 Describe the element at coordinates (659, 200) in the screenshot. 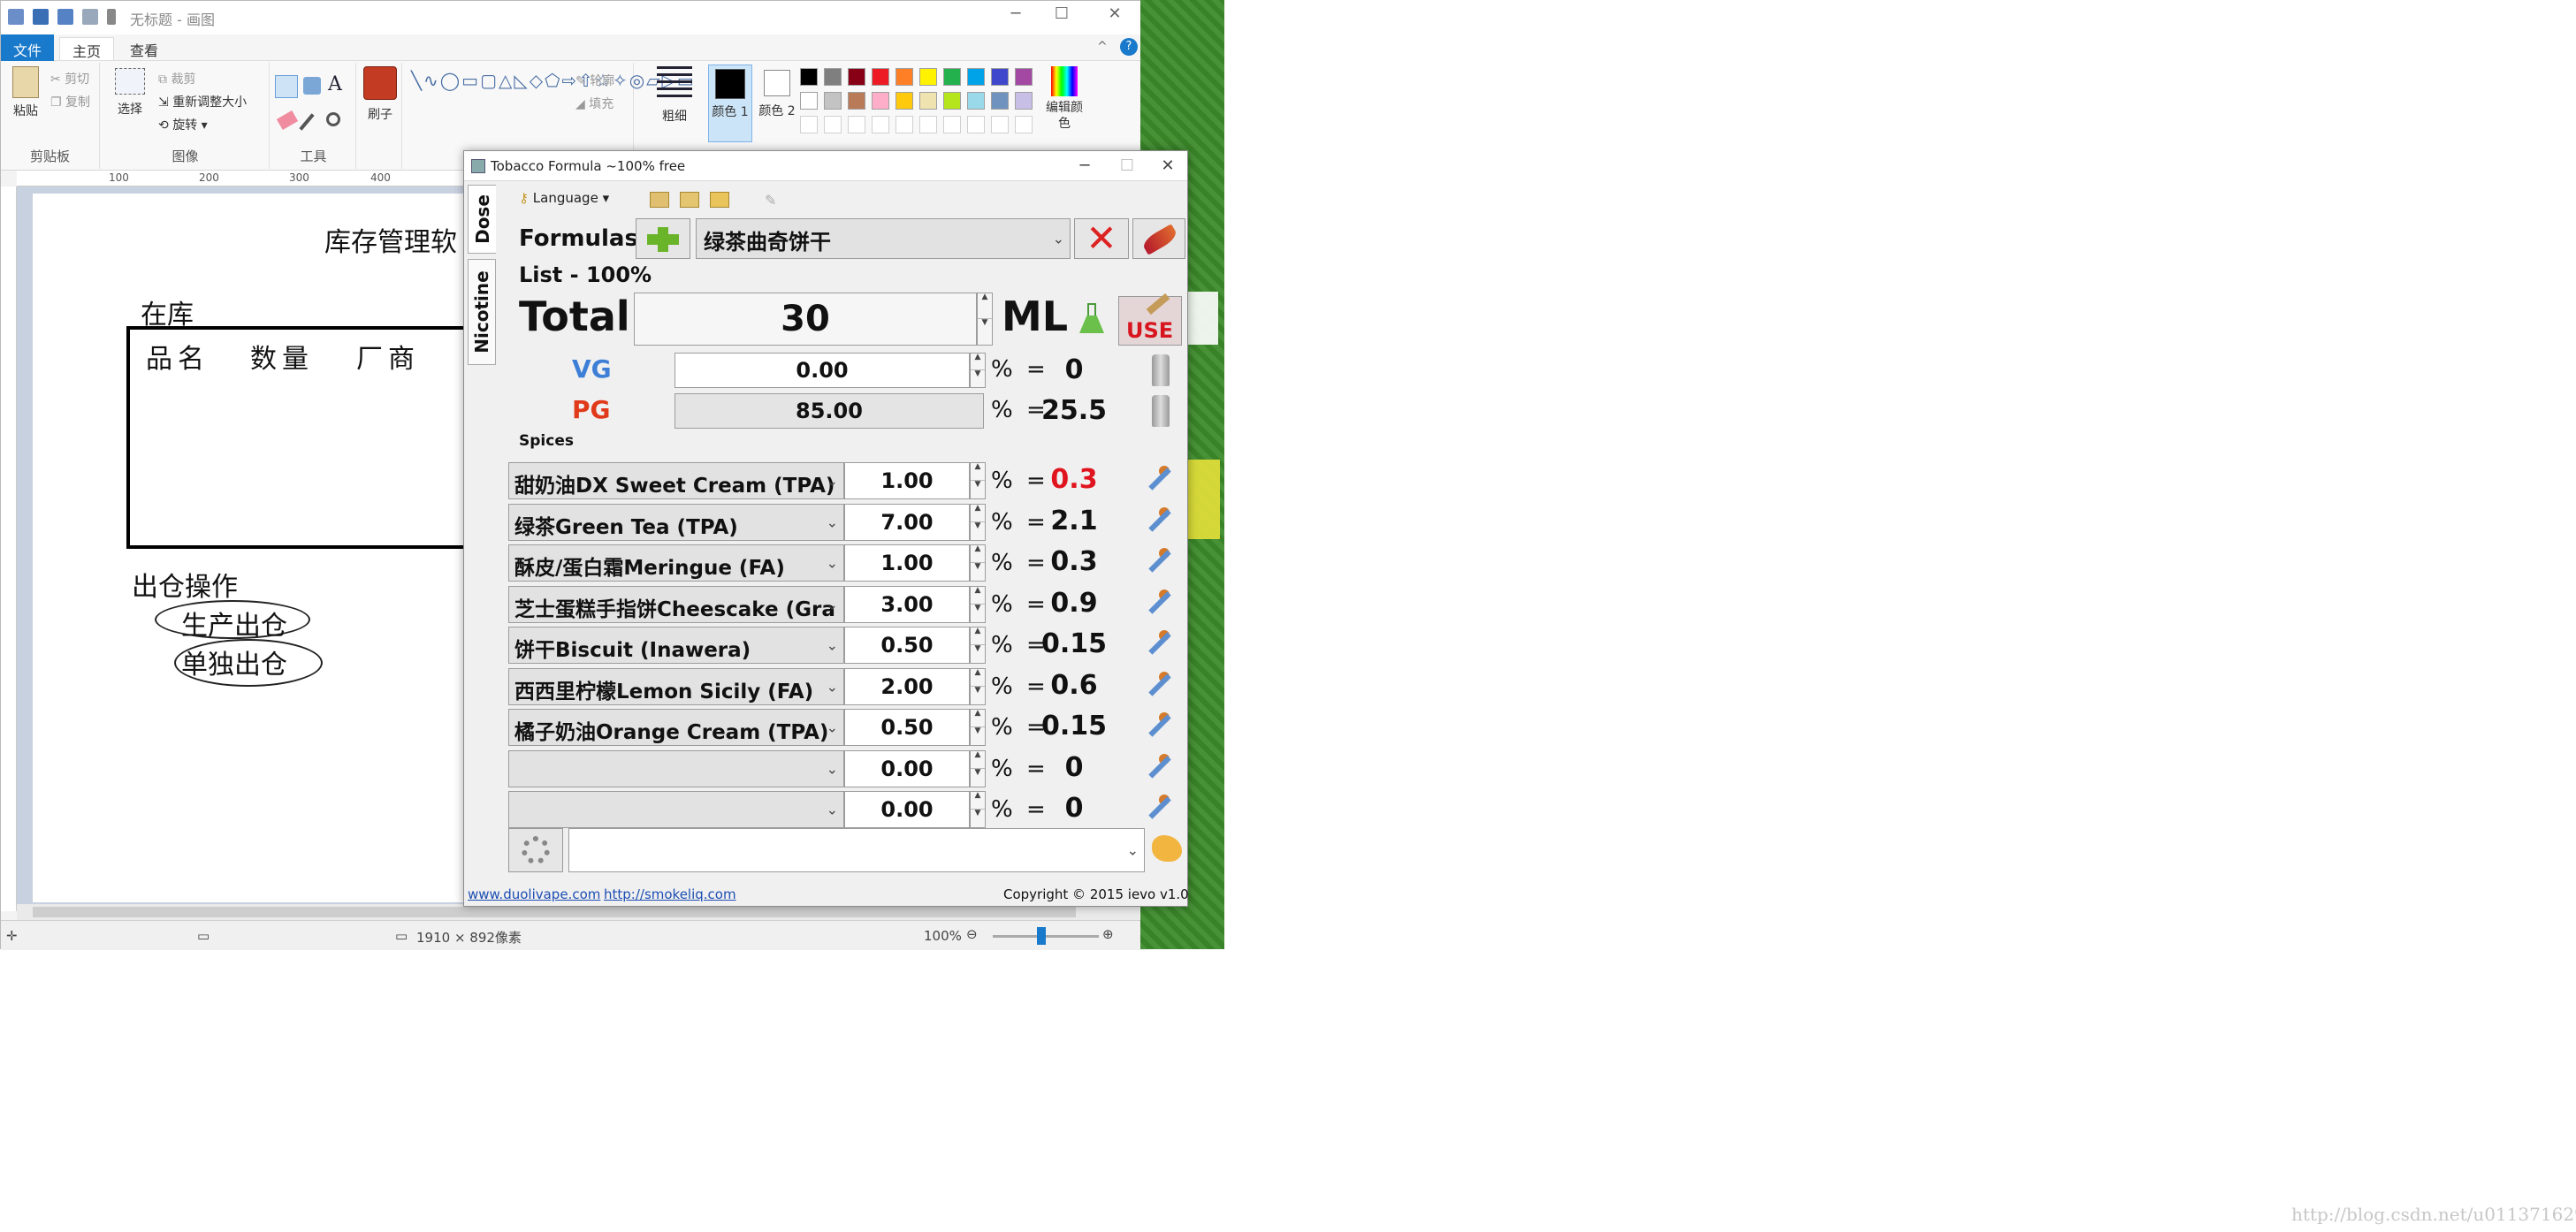

I see `new-folder-icon` at that location.